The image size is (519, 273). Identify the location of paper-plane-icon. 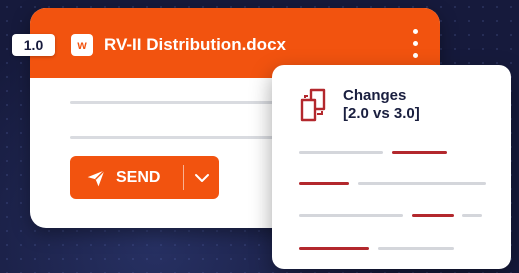
(96, 178).